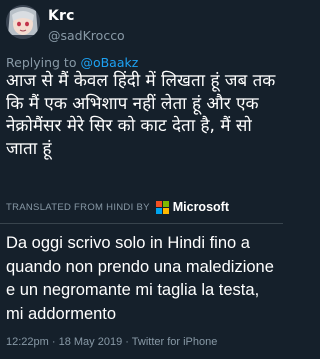 Image resolution: width=320 pixels, height=359 pixels. What do you see at coordinates (86, 35) in the screenshot?
I see `user-handle: @sadKrocco` at bounding box center [86, 35].